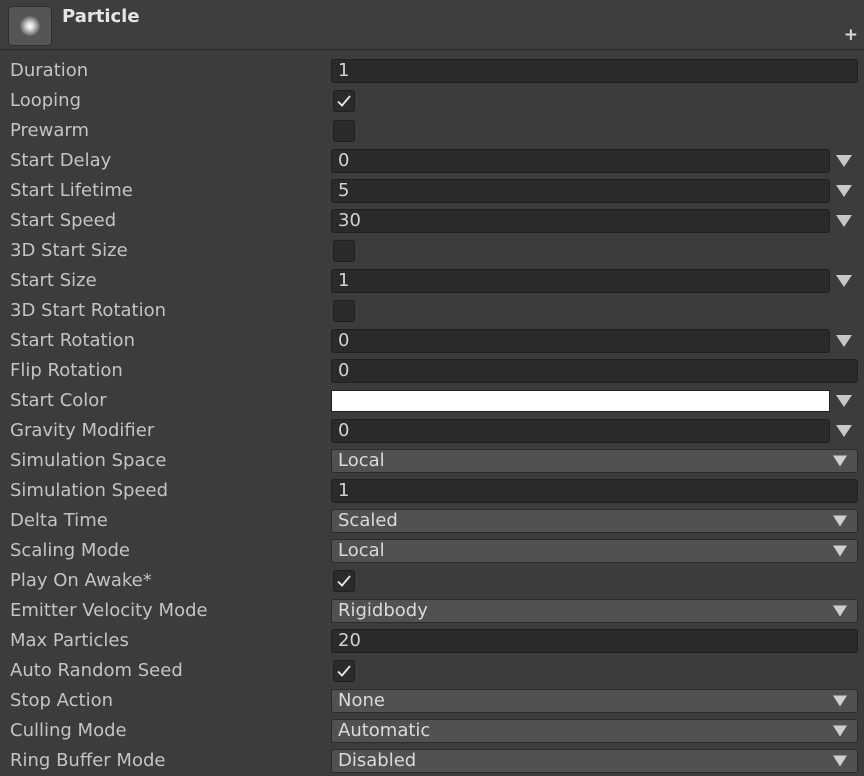 The width and height of the screenshot is (864, 776). What do you see at coordinates (432, 311) in the screenshot?
I see `property-row-3d-start-rotation: 3D Start Rotation` at bounding box center [432, 311].